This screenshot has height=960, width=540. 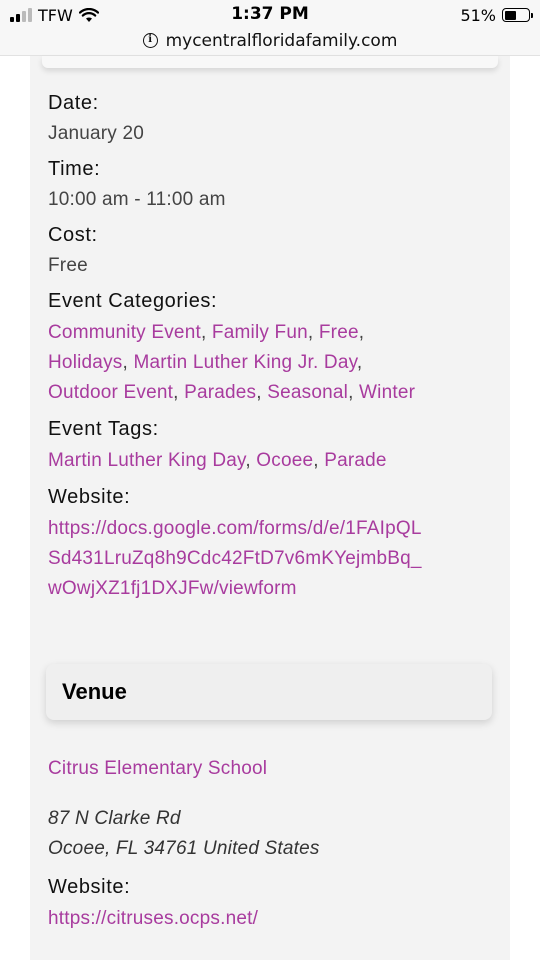 What do you see at coordinates (124, 332) in the screenshot?
I see `category-link: Community Event` at bounding box center [124, 332].